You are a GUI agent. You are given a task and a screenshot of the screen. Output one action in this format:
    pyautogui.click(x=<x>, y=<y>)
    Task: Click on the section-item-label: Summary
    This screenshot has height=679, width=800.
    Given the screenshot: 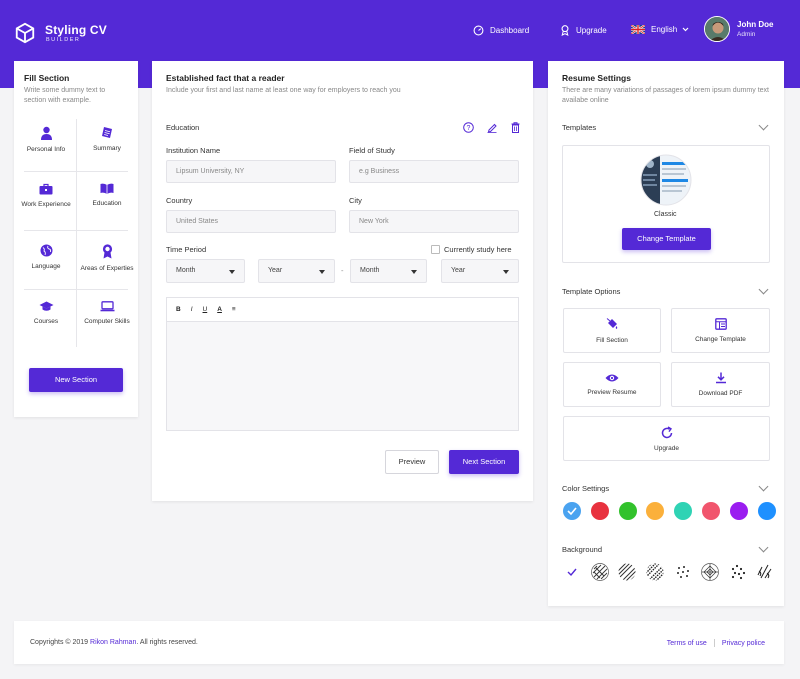 What is the action you would take?
    pyautogui.click(x=107, y=148)
    